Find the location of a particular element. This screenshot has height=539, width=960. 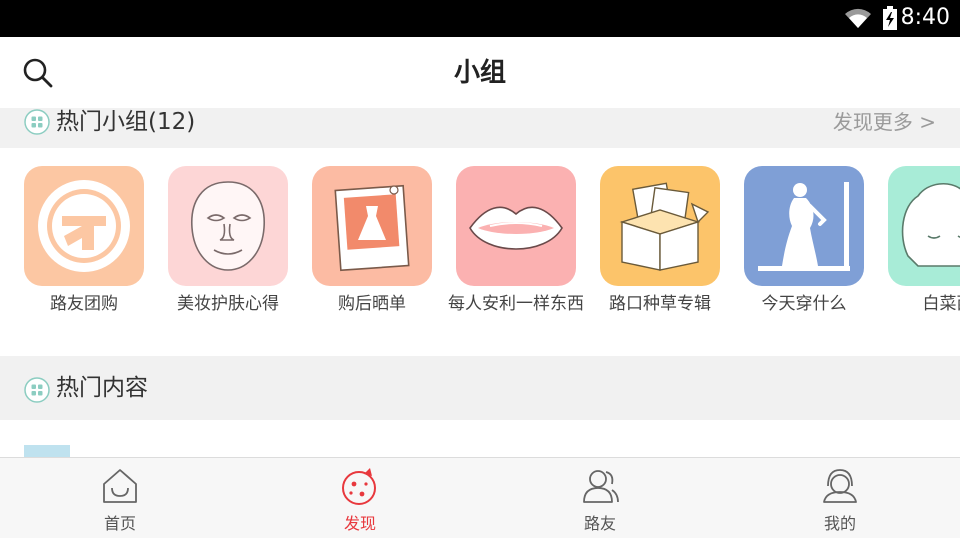

group-item-makeup: 美妆护肤心得 is located at coordinates (240, 240).